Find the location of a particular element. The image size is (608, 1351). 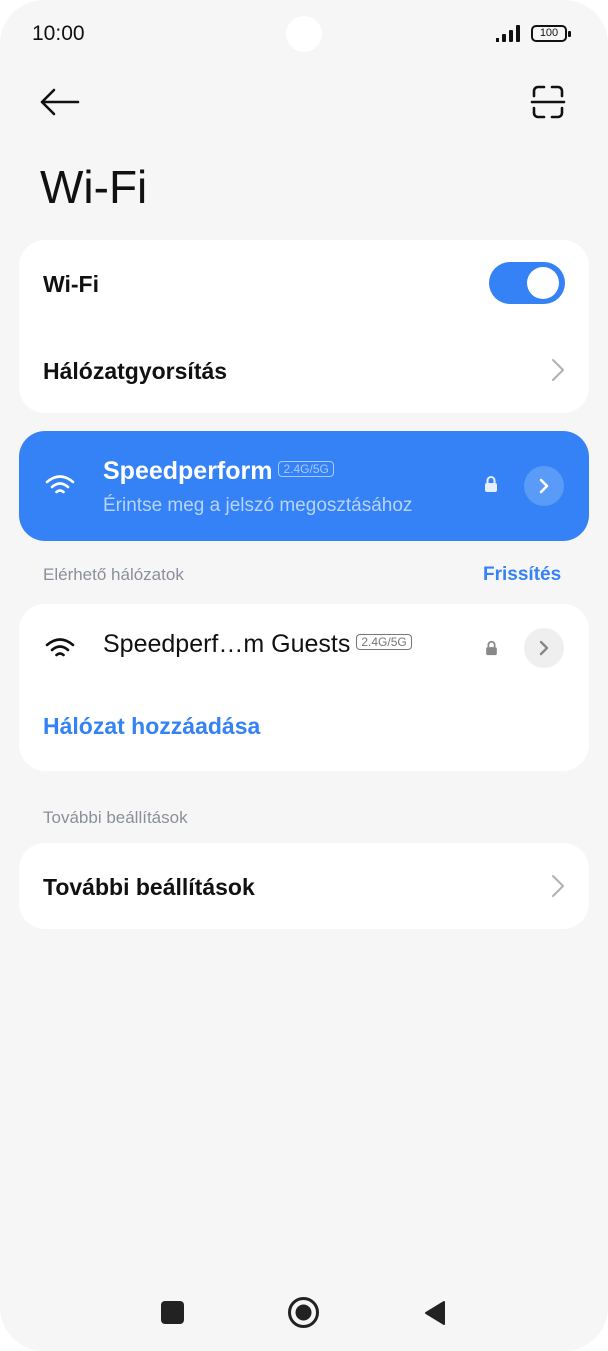

network-name: Speedperf…m Guests 2.4G/5G is located at coordinates (257, 644).